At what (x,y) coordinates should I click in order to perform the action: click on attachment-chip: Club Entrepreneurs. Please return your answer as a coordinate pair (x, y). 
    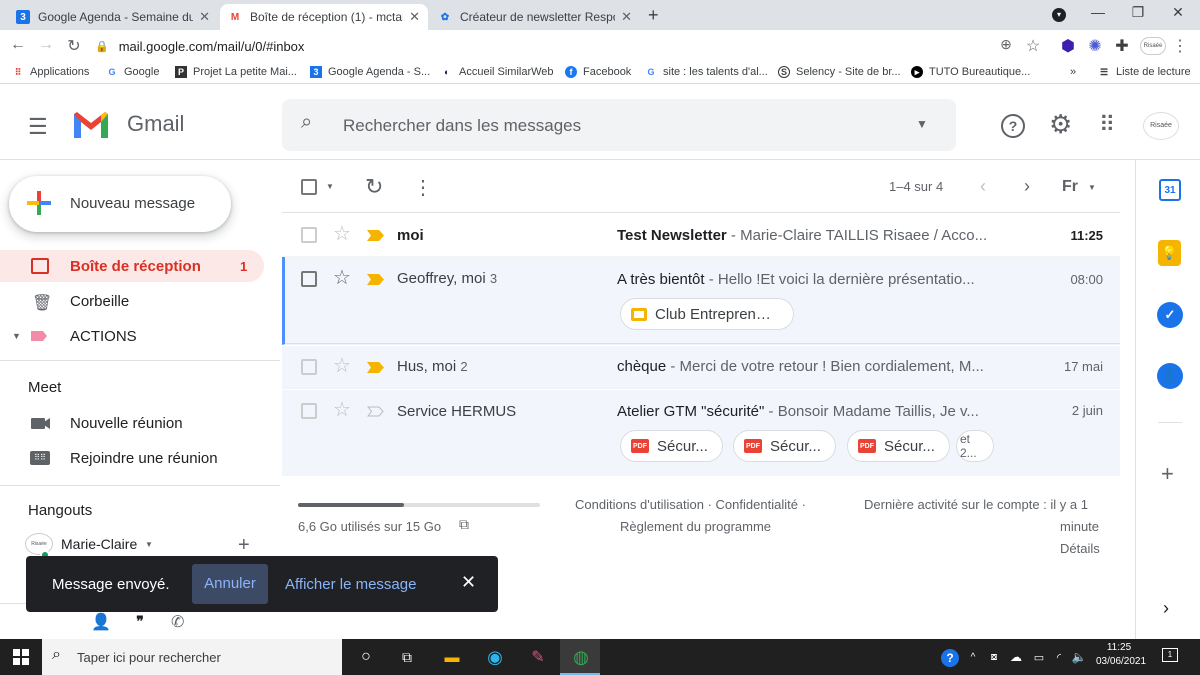
    Looking at the image, I should click on (707, 314).